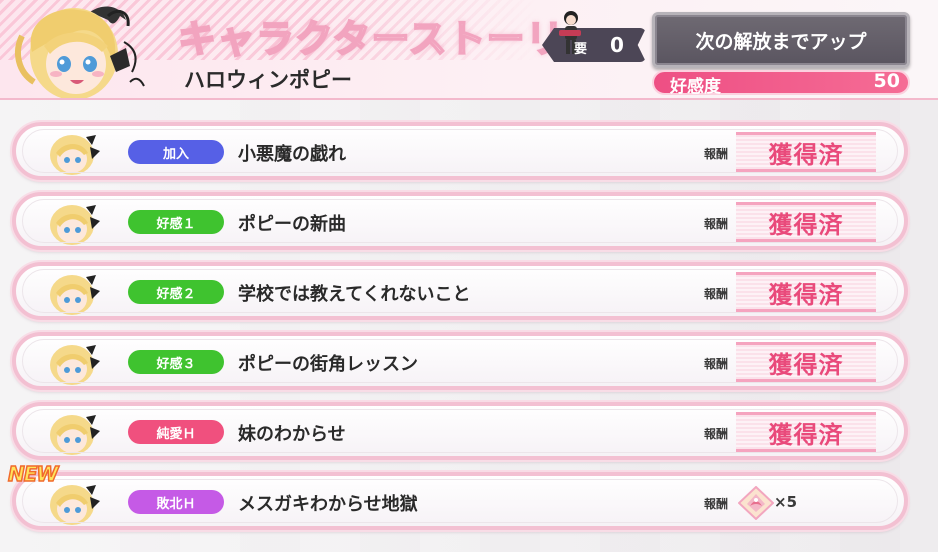  I want to click on character-name: ハロウィンポピー, so click(268, 80).